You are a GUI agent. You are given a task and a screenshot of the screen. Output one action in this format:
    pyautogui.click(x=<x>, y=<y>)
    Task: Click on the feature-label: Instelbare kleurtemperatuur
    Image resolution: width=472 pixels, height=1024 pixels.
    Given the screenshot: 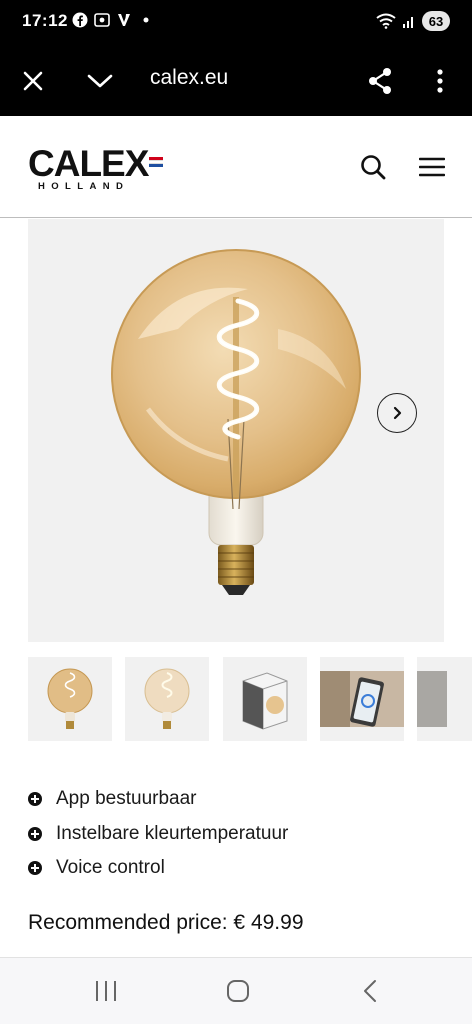 What is the action you would take?
    pyautogui.click(x=172, y=833)
    